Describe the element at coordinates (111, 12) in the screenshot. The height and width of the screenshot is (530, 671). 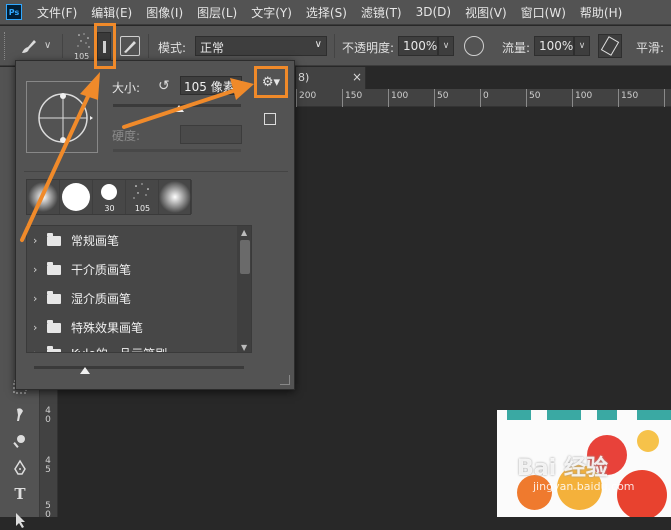
I see `menu-edit: 编辑(E)` at that location.